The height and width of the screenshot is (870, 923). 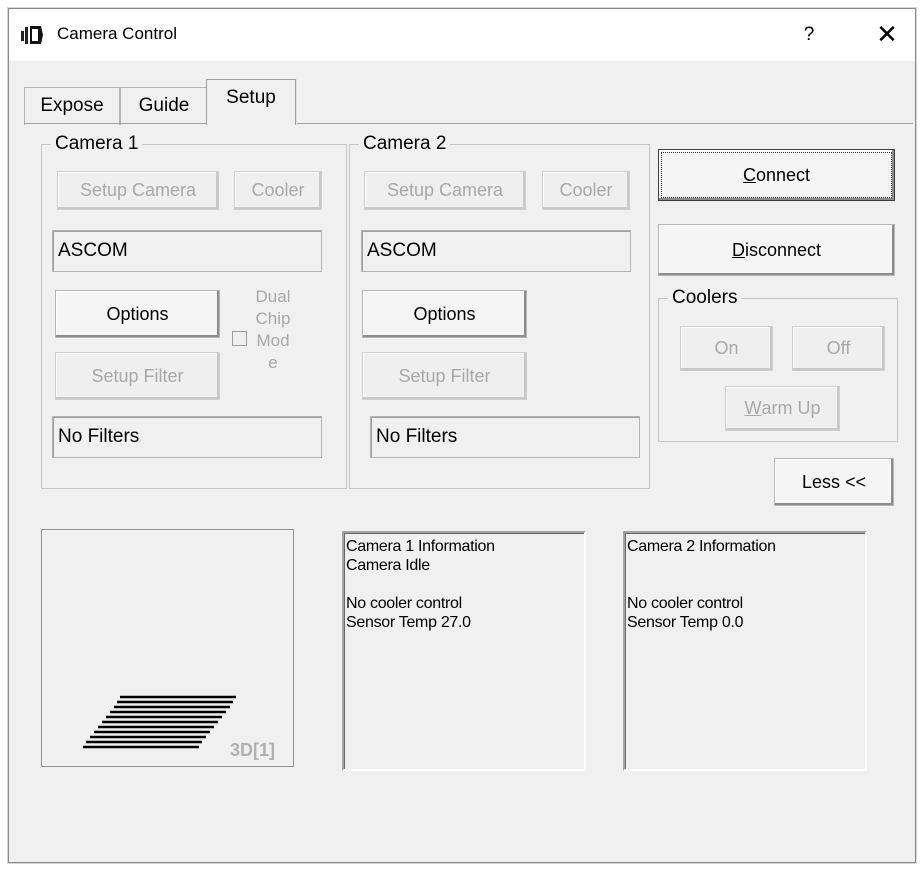 What do you see at coordinates (137, 376) in the screenshot?
I see `camera1-setup-filter-button: Setup Filter` at bounding box center [137, 376].